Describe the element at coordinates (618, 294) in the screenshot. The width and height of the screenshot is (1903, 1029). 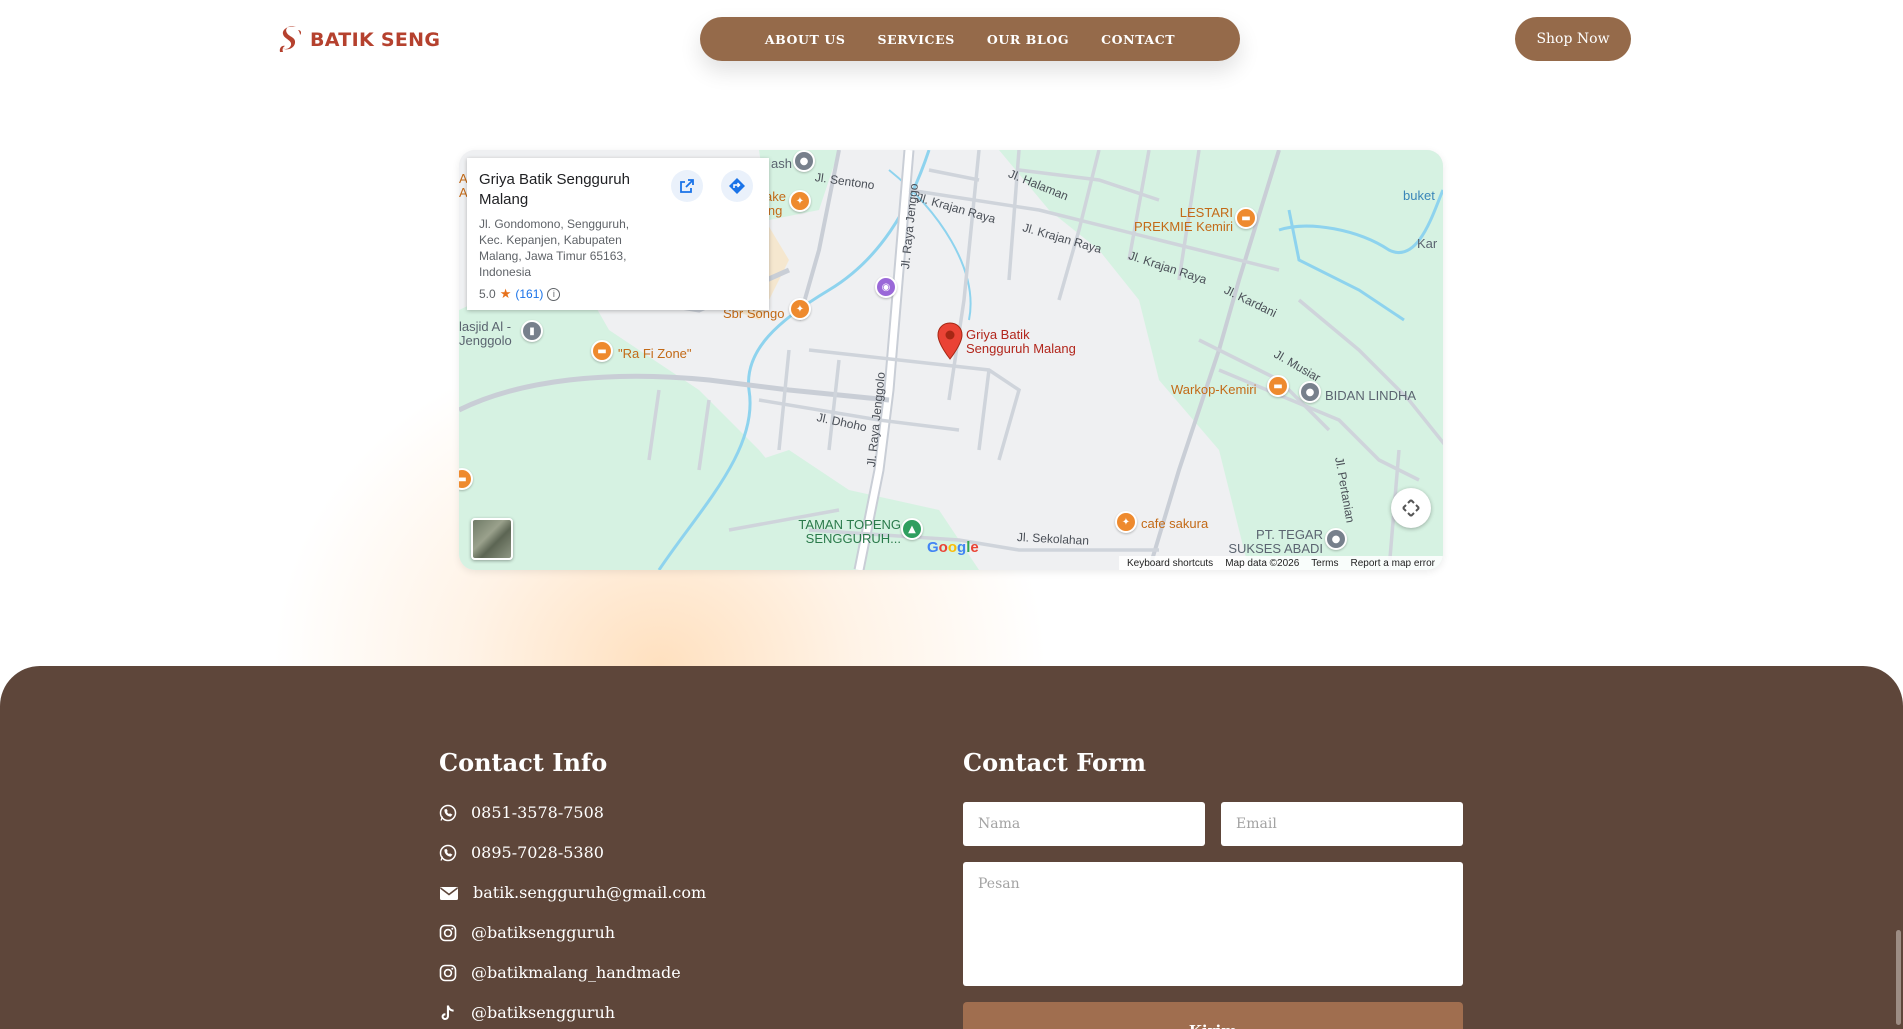
I see `place-rating: 5.0 ★ (161) i` at that location.